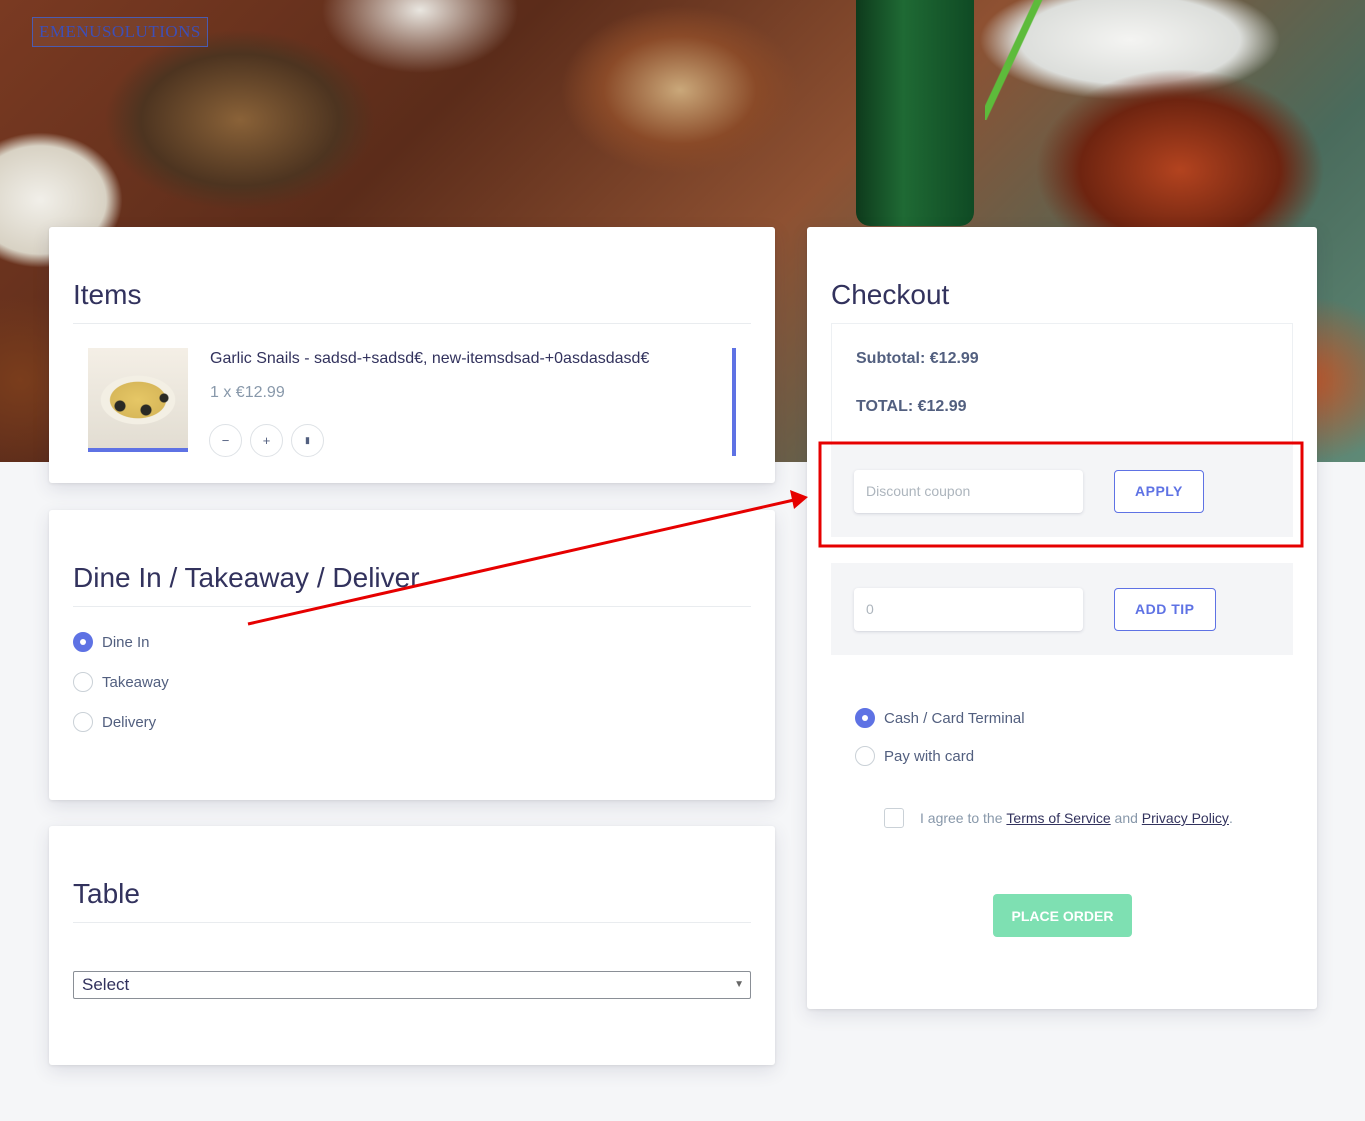 The image size is (1365, 1121). I want to click on table-card: Table Select ▼, so click(412, 945).